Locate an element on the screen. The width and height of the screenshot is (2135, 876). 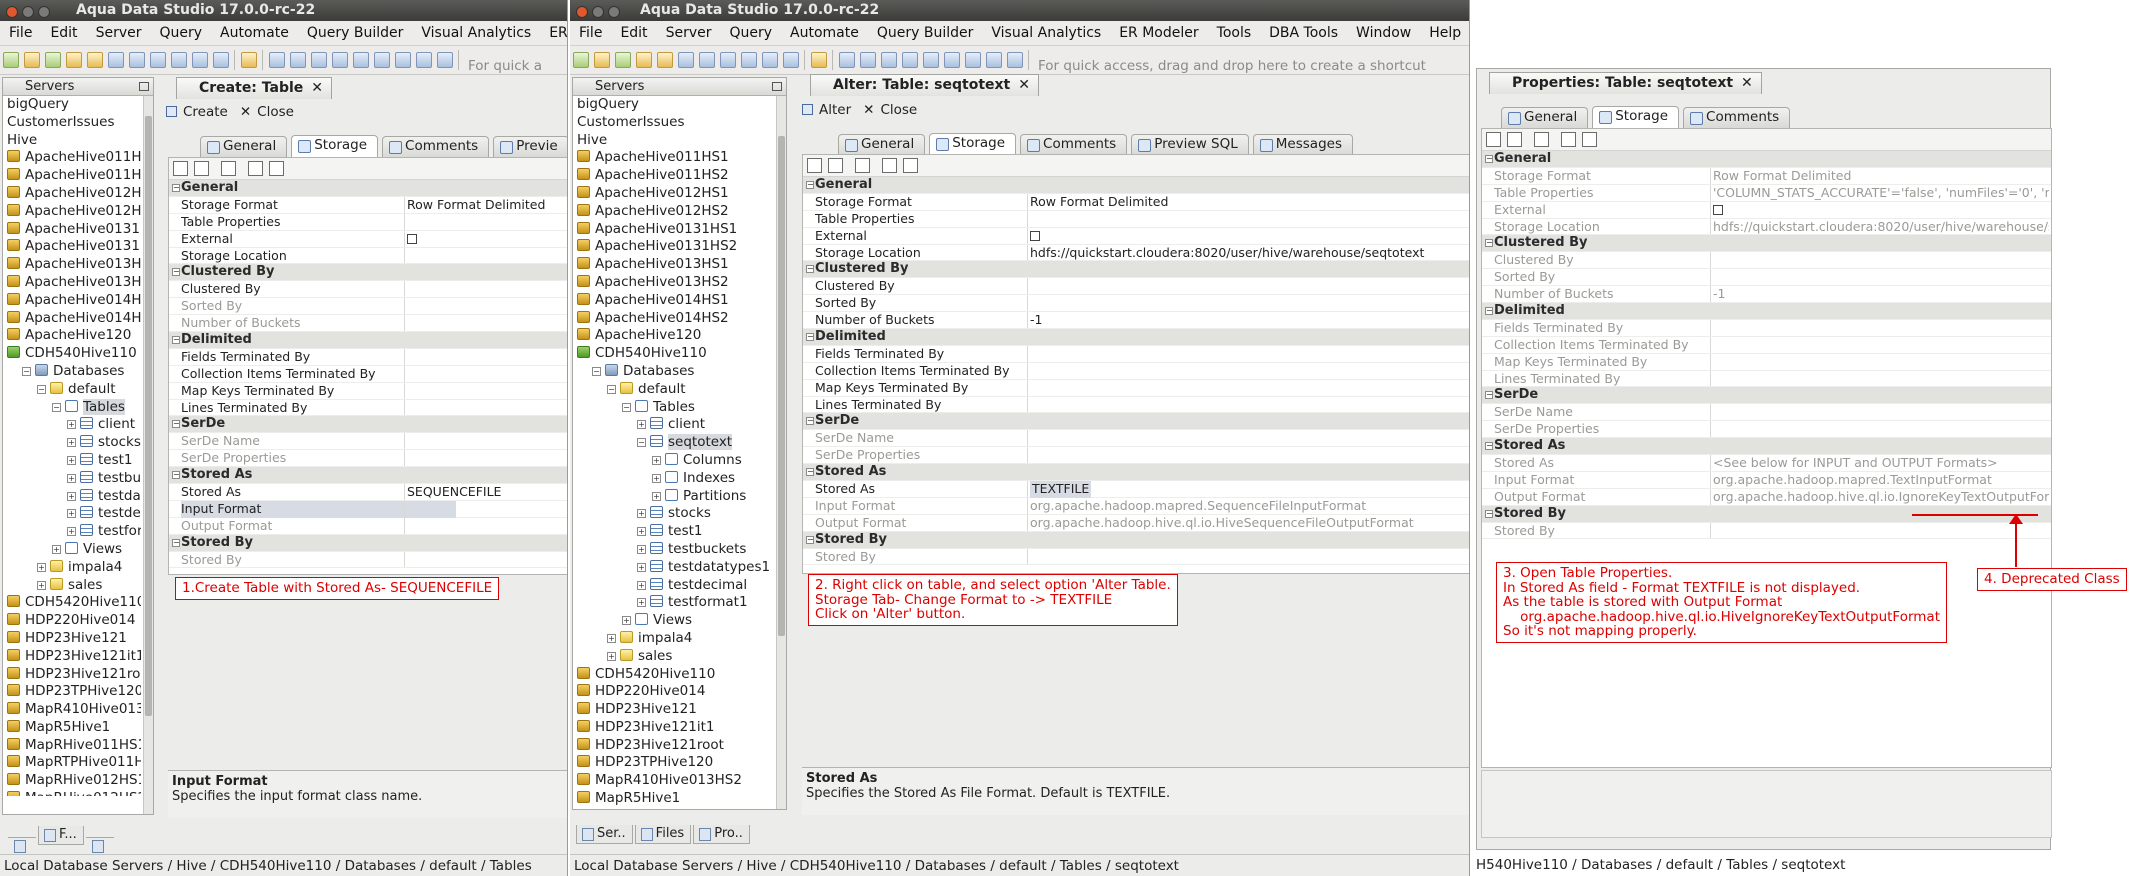
tree-item-hdp220hive014: HDP220Hive014 is located at coordinates (673, 692).